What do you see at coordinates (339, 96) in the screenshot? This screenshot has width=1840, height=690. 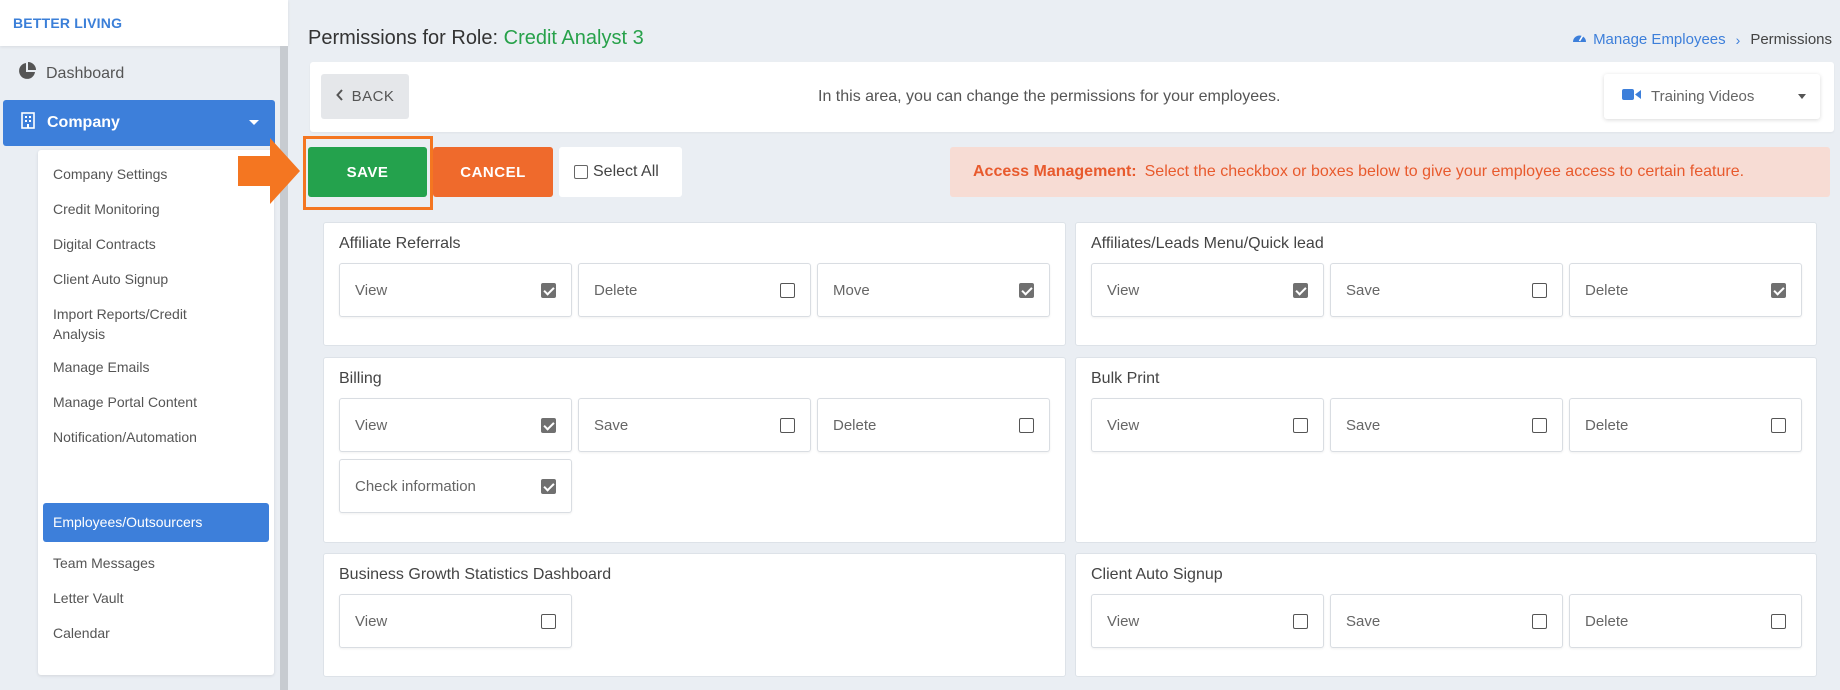 I see `chevron-left-icon` at bounding box center [339, 96].